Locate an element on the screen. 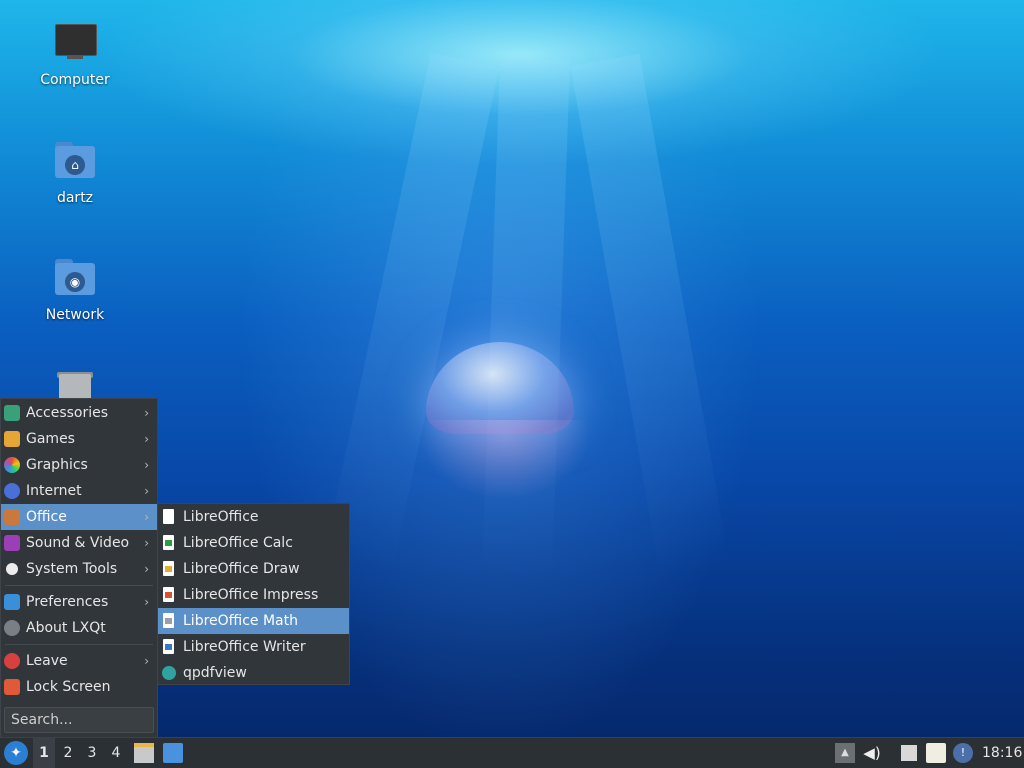 The image size is (1024, 768). file-manager-launcher-icon is located at coordinates (144, 753).